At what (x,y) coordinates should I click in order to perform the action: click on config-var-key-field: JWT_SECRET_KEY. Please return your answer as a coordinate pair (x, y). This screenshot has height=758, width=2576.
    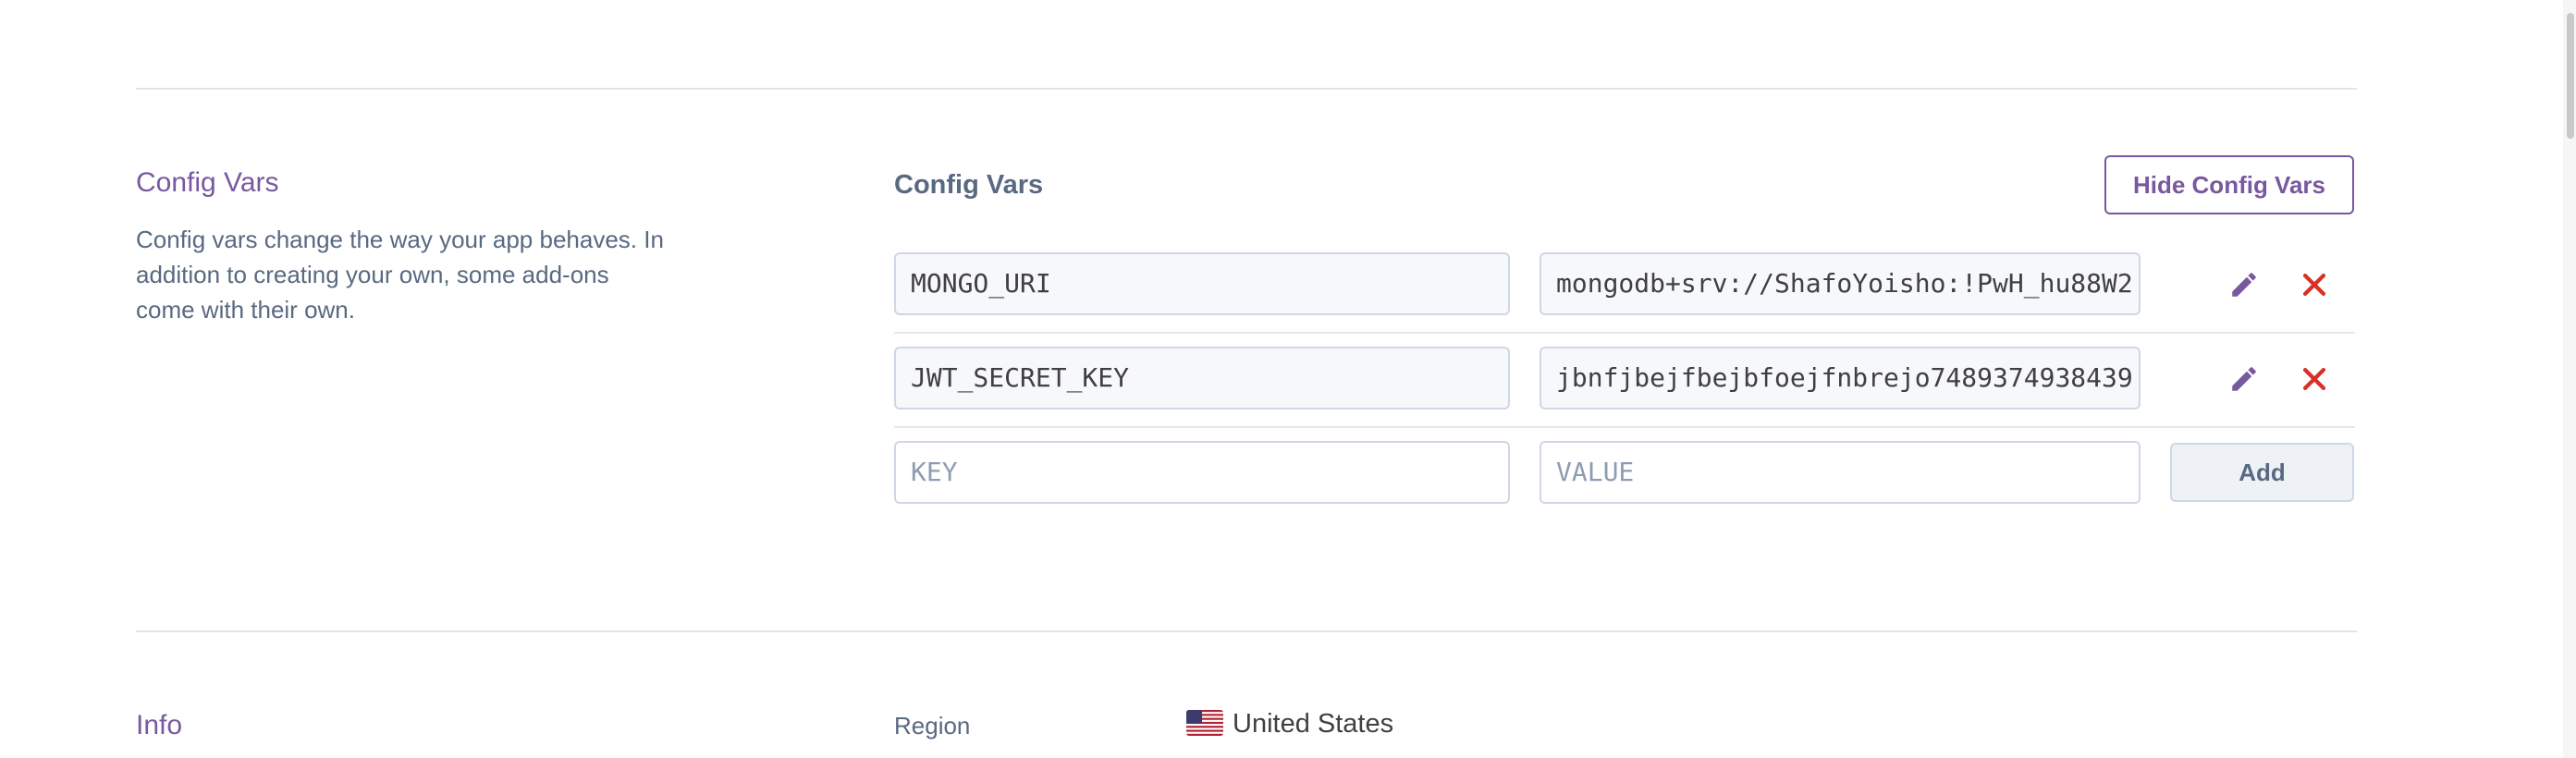
    Looking at the image, I should click on (1202, 378).